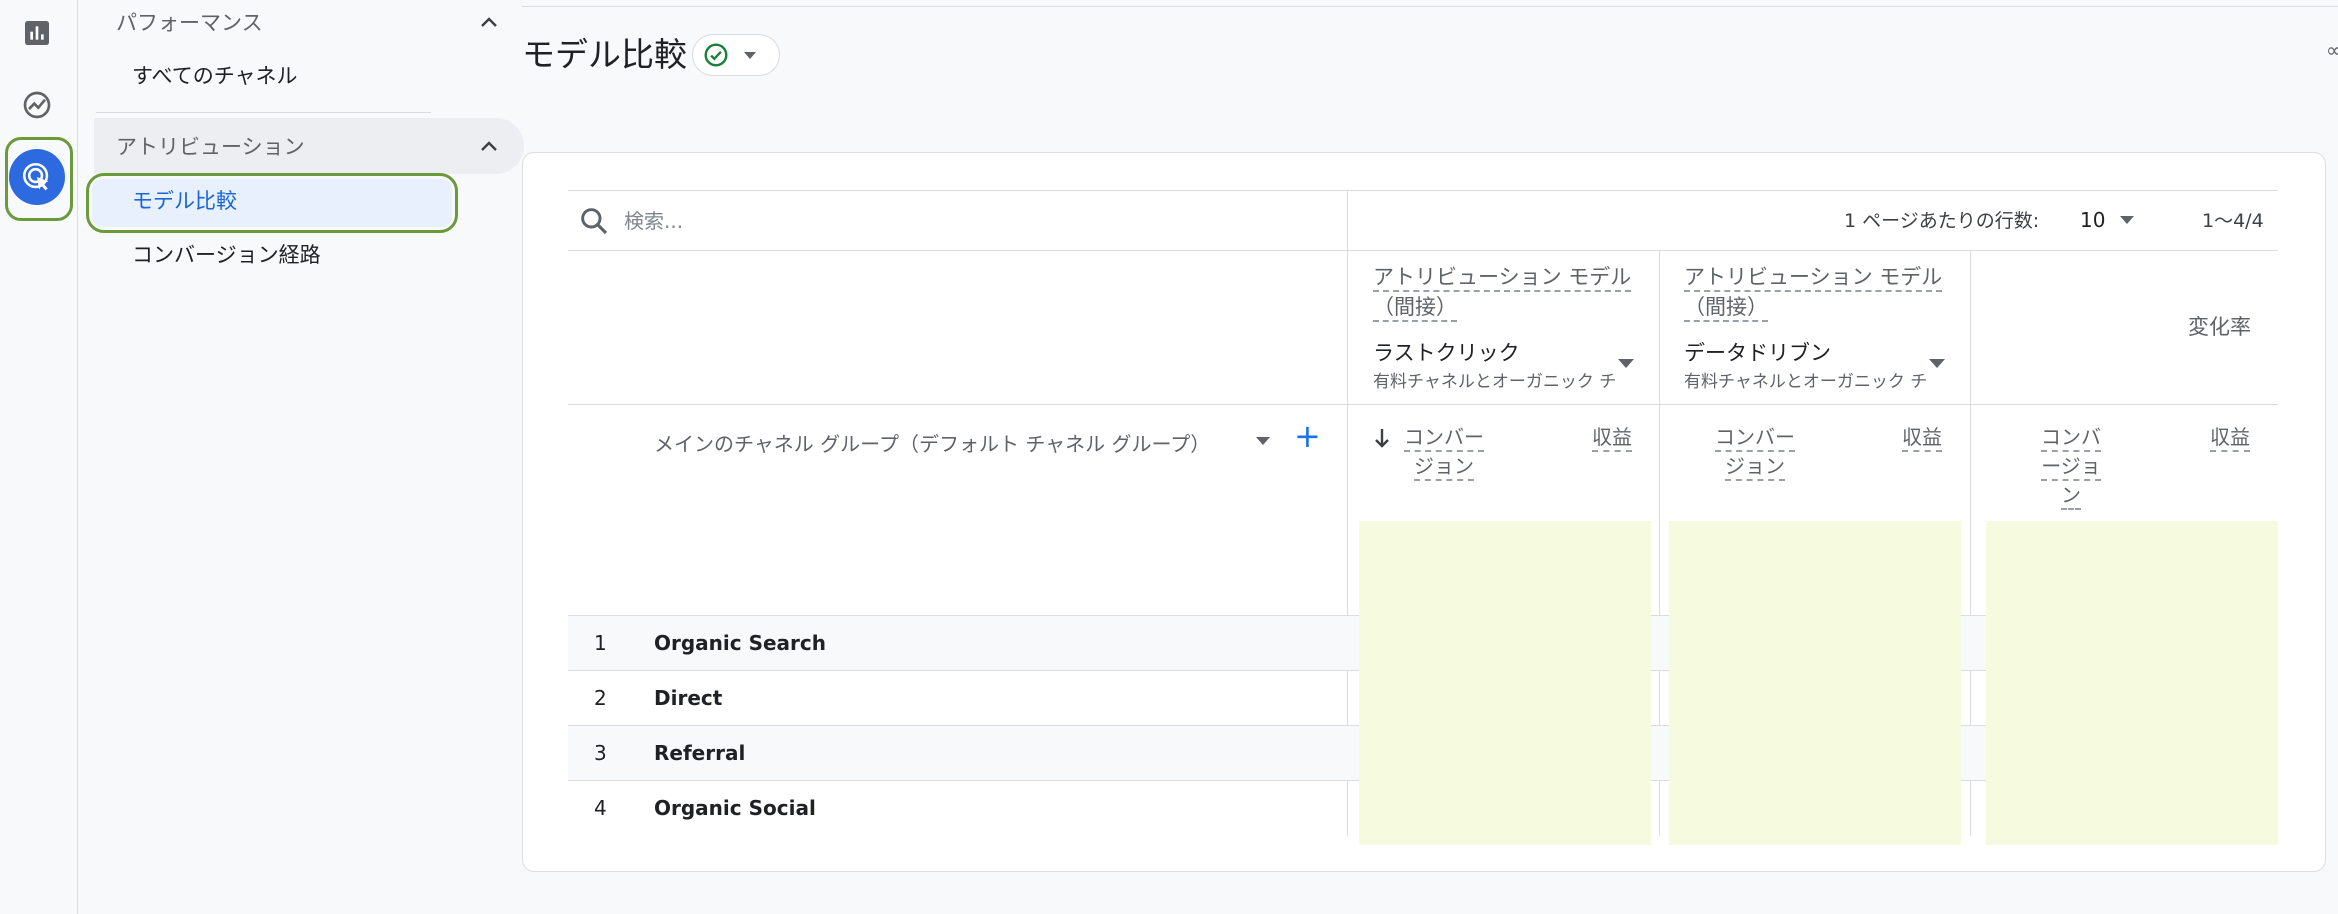 The width and height of the screenshot is (2338, 914). Describe the element at coordinates (1444, 438) in the screenshot. I see `conversions-a-l1: コンバー` at that location.